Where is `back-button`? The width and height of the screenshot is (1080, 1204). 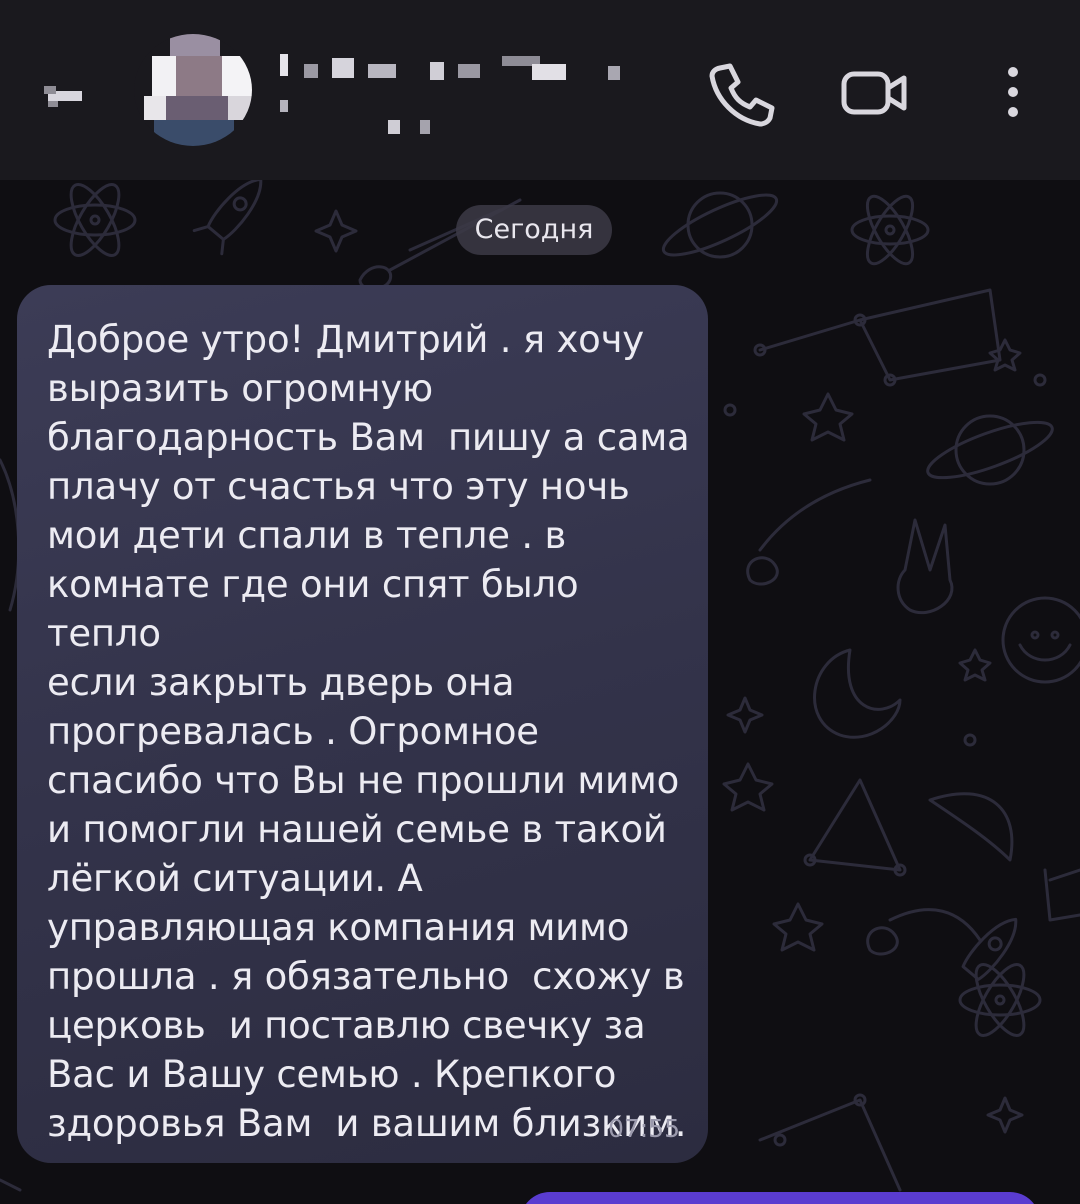 back-button is located at coordinates (66, 96).